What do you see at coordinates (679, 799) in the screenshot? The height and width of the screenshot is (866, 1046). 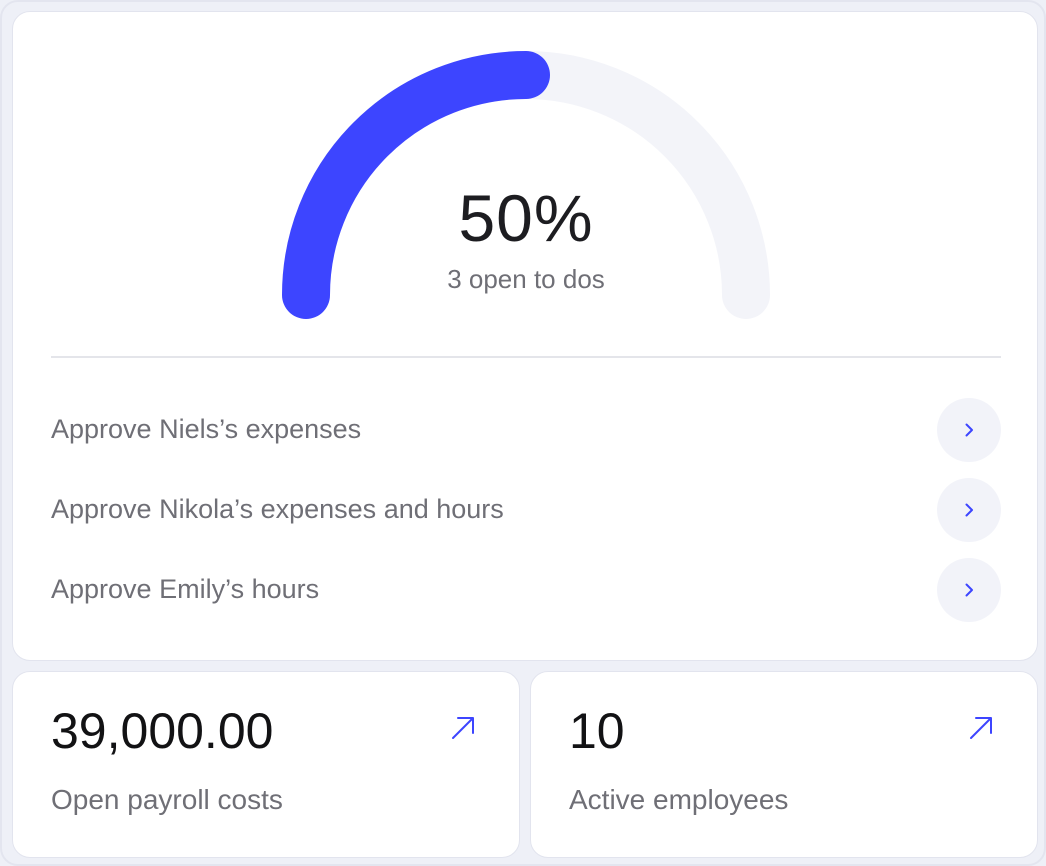 I see `active-employees-label: Active employees` at bounding box center [679, 799].